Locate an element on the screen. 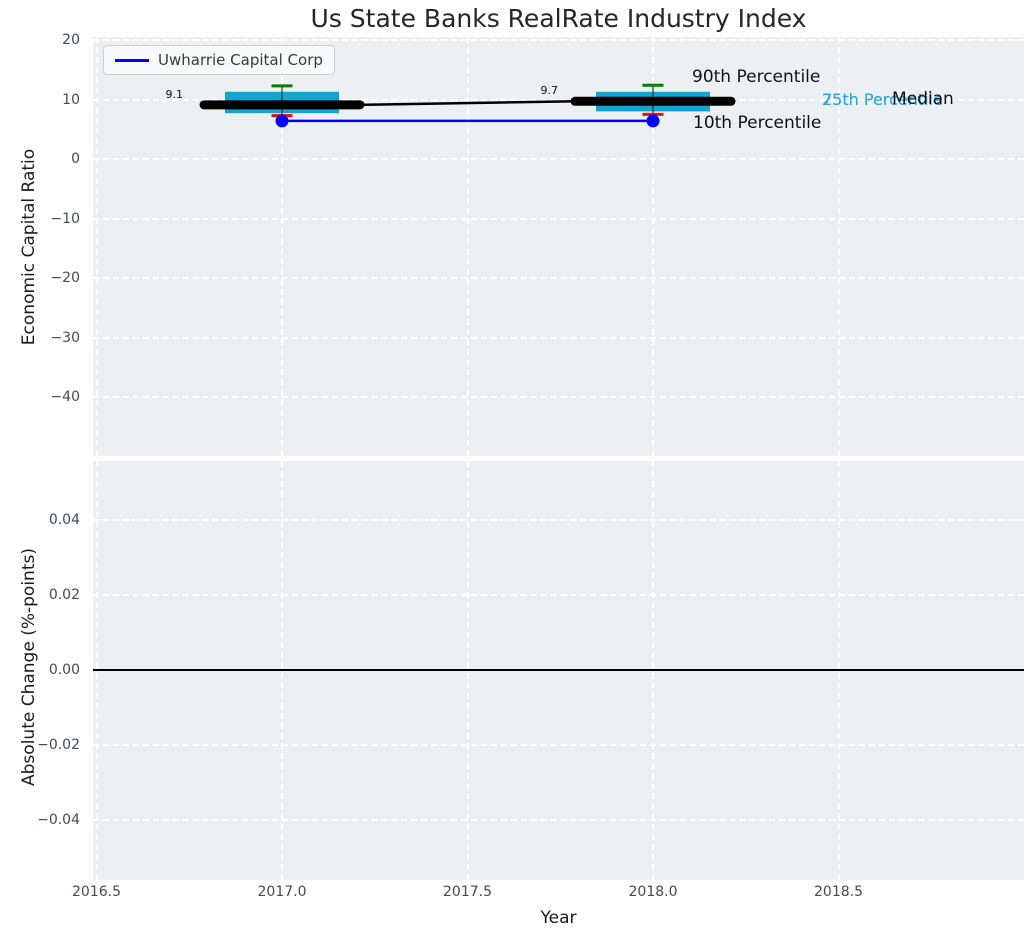 The height and width of the screenshot is (942, 1034). y-tick-label: 0 is located at coordinates (75, 159).